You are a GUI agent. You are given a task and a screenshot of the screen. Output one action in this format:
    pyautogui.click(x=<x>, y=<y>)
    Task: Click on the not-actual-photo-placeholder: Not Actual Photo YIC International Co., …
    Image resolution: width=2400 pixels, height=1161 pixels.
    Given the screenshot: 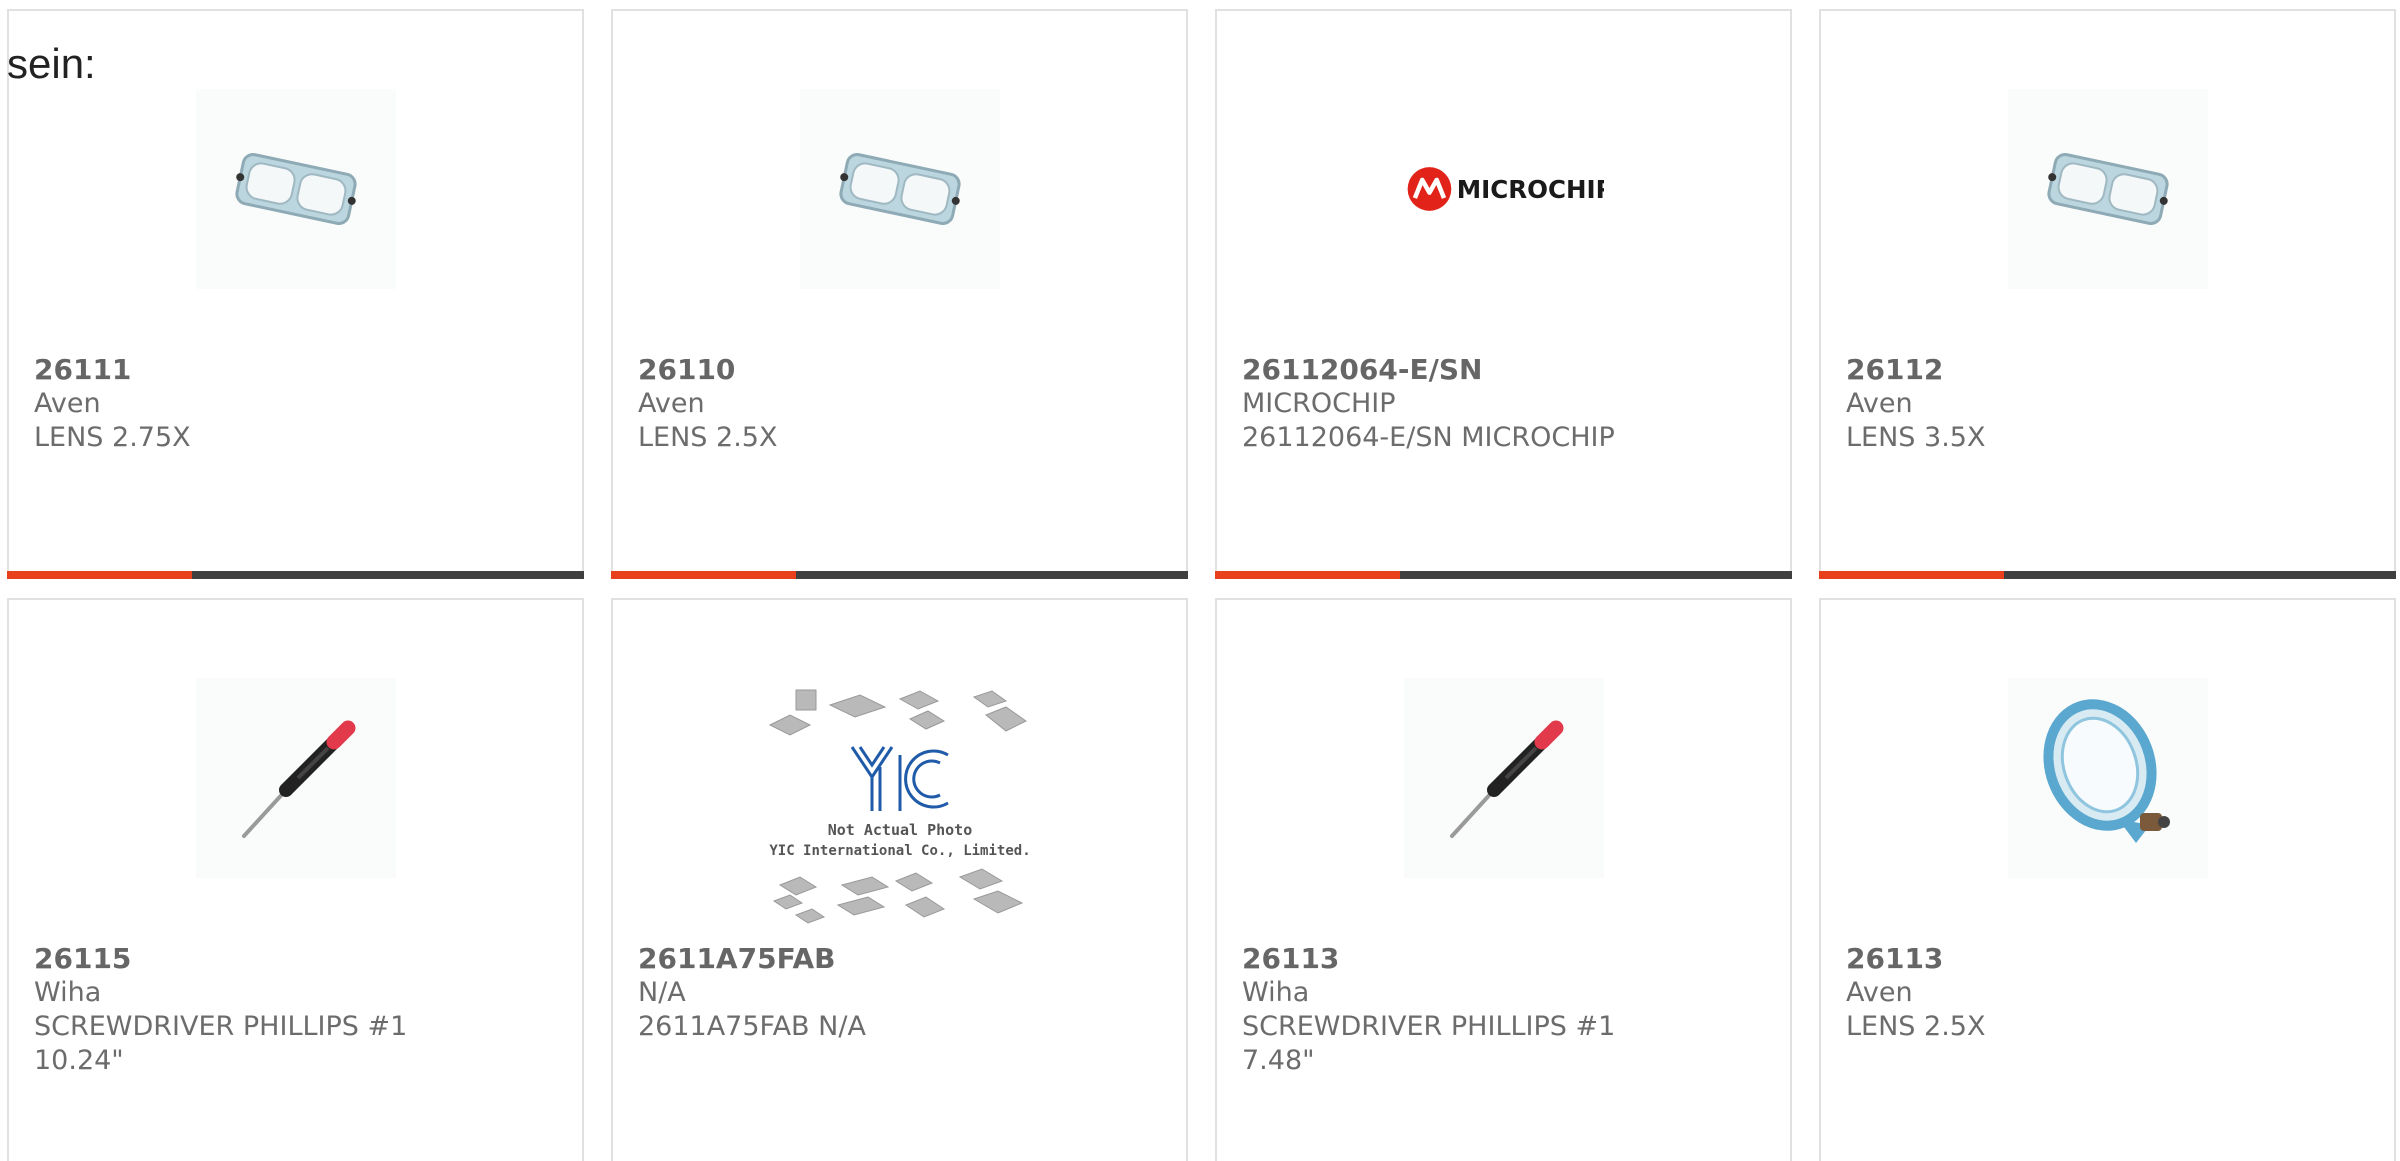 What is the action you would take?
    pyautogui.click(x=900, y=805)
    